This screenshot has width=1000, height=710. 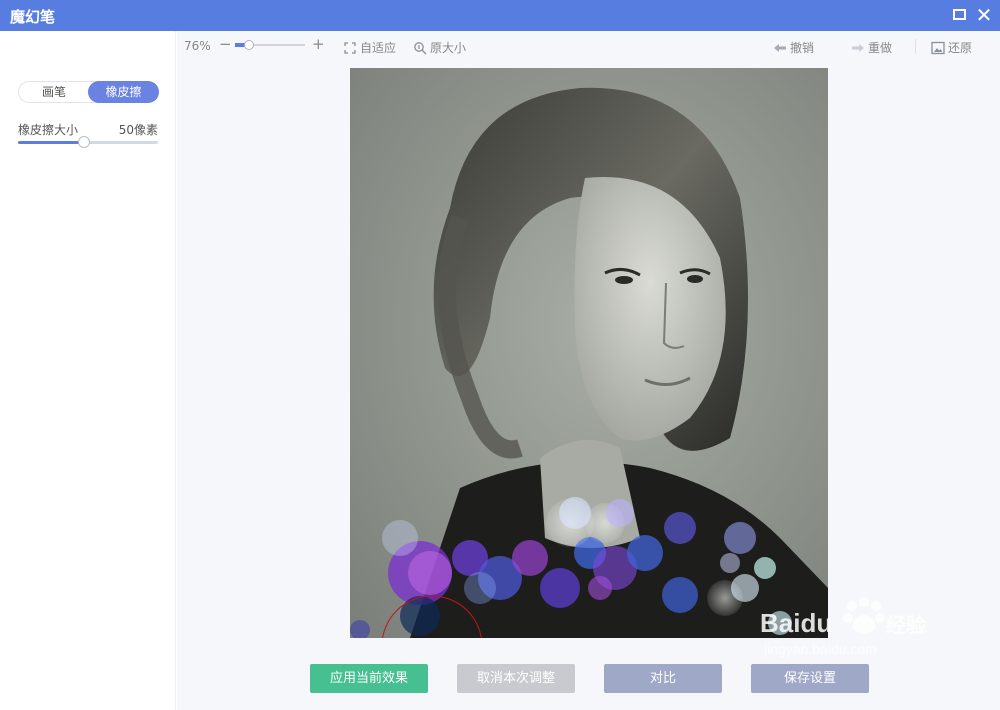 I want to click on apply-effect-button: 应用当前效果, so click(x=369, y=678).